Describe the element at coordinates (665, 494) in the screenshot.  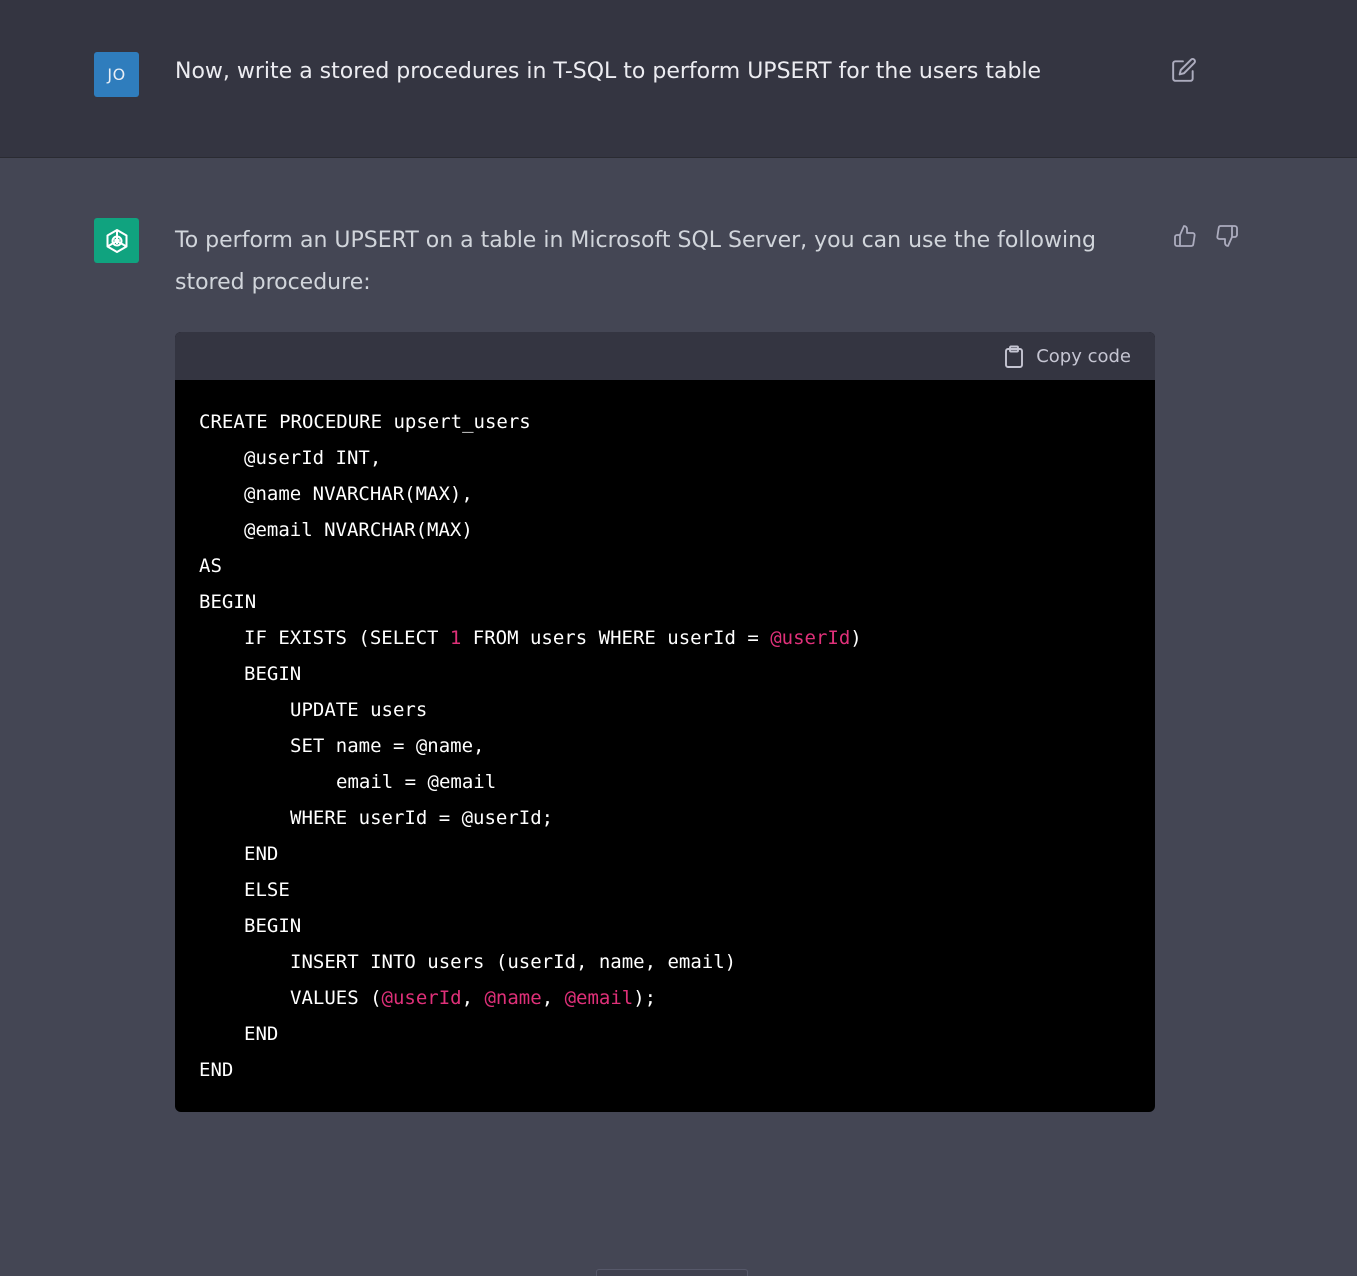
I see `code-line: @name NVARCHAR(MAX),` at that location.